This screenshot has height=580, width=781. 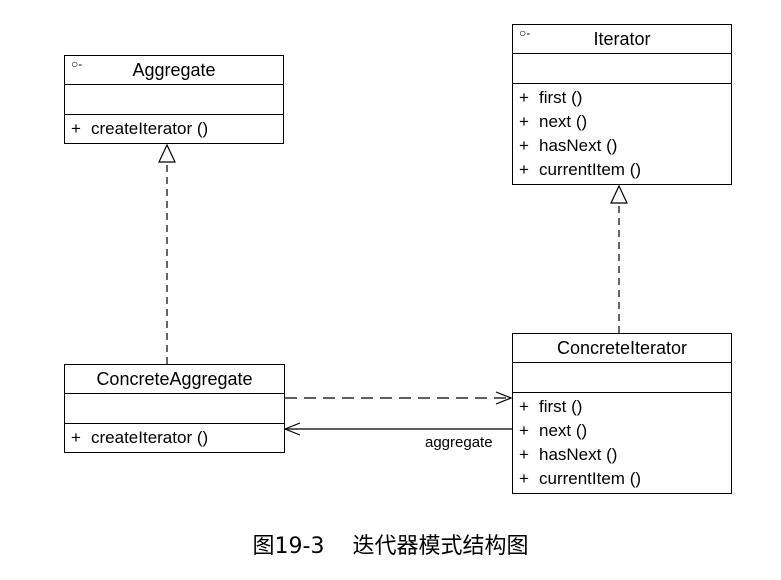 I want to click on class-concrete-aggregate-name-section: ConcreteAggregate, so click(x=174, y=379).